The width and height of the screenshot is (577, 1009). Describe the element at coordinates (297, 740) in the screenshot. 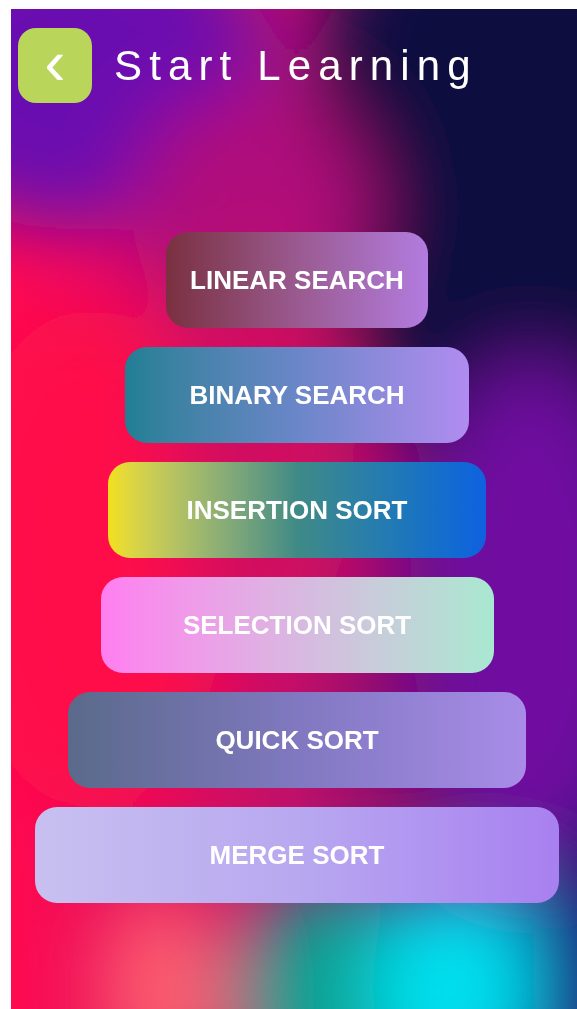

I see `menu-button: QUICK SORT` at that location.